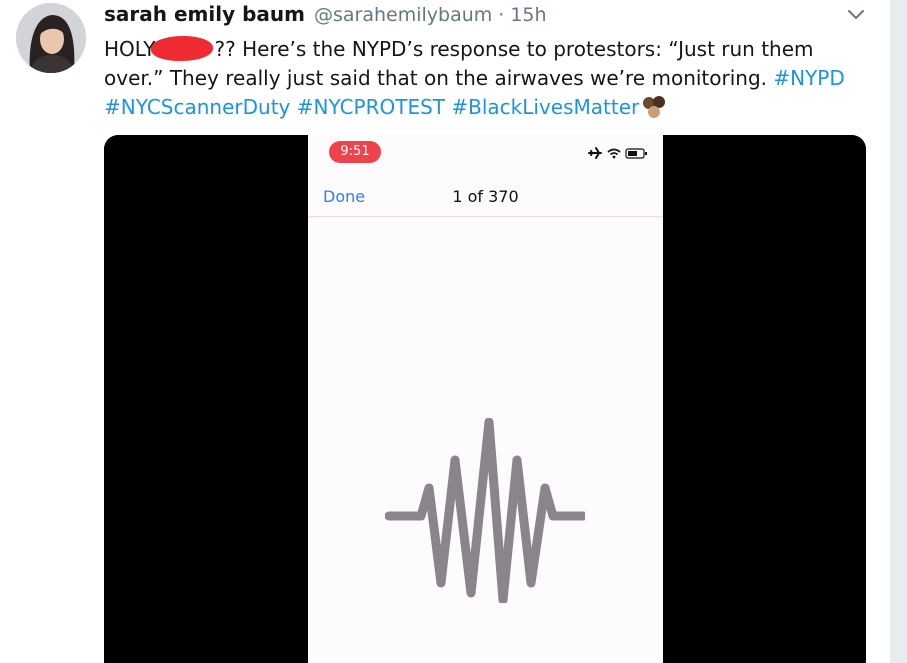 The width and height of the screenshot is (907, 663). What do you see at coordinates (182, 48) in the screenshot?
I see `redaction-mark` at bounding box center [182, 48].